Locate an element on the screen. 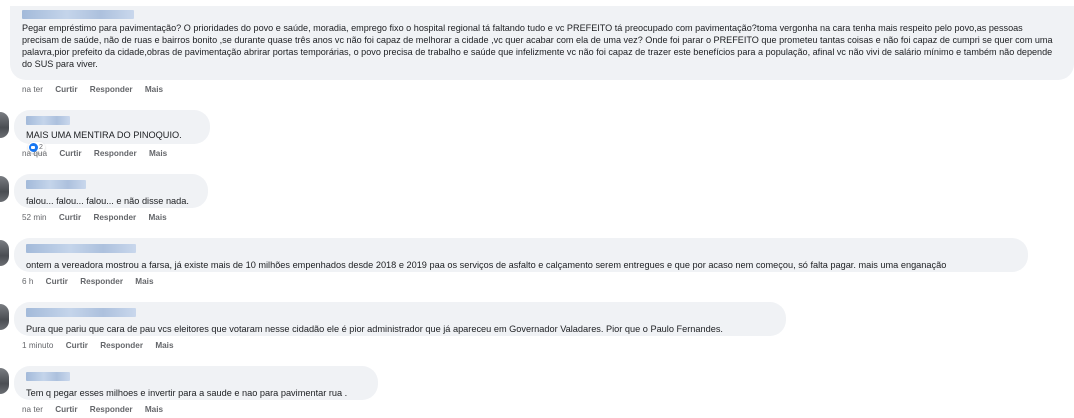 This screenshot has height=418, width=1074. comment-bubble: MAIS UMA MENTIRA DO PINOQUIO. 2 is located at coordinates (112, 132).